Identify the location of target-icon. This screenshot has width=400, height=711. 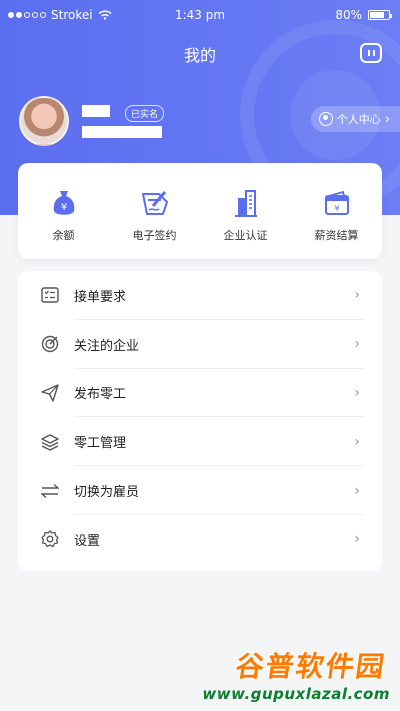
(50, 344).